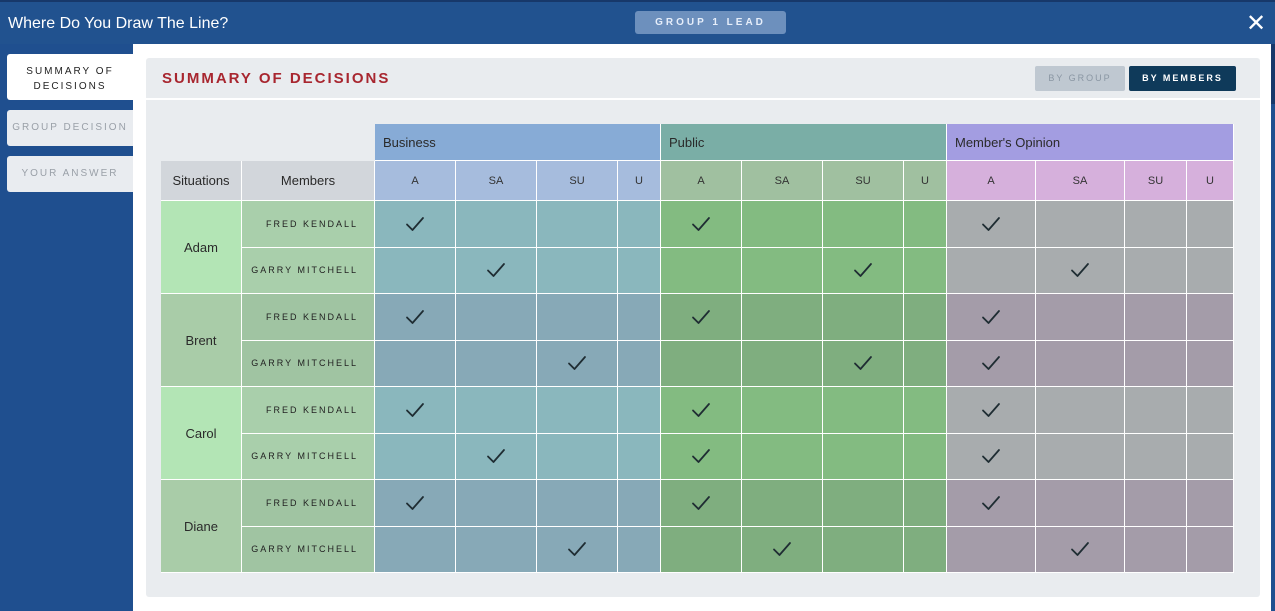 Image resolution: width=1275 pixels, height=611 pixels. I want to click on by-members-toggle: BY MEMBERS, so click(1182, 78).